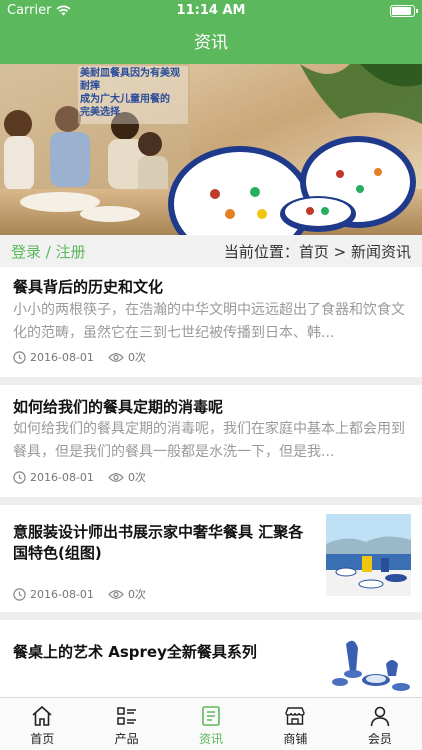 The image size is (422, 750). I want to click on tab-home: 首页, so click(42, 724).